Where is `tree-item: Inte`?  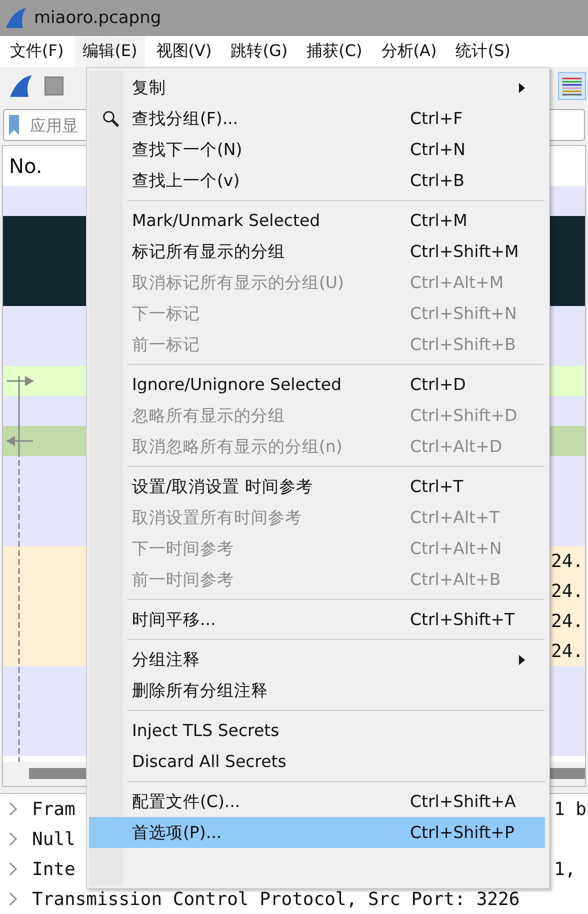 tree-item: Inte is located at coordinates (54, 869).